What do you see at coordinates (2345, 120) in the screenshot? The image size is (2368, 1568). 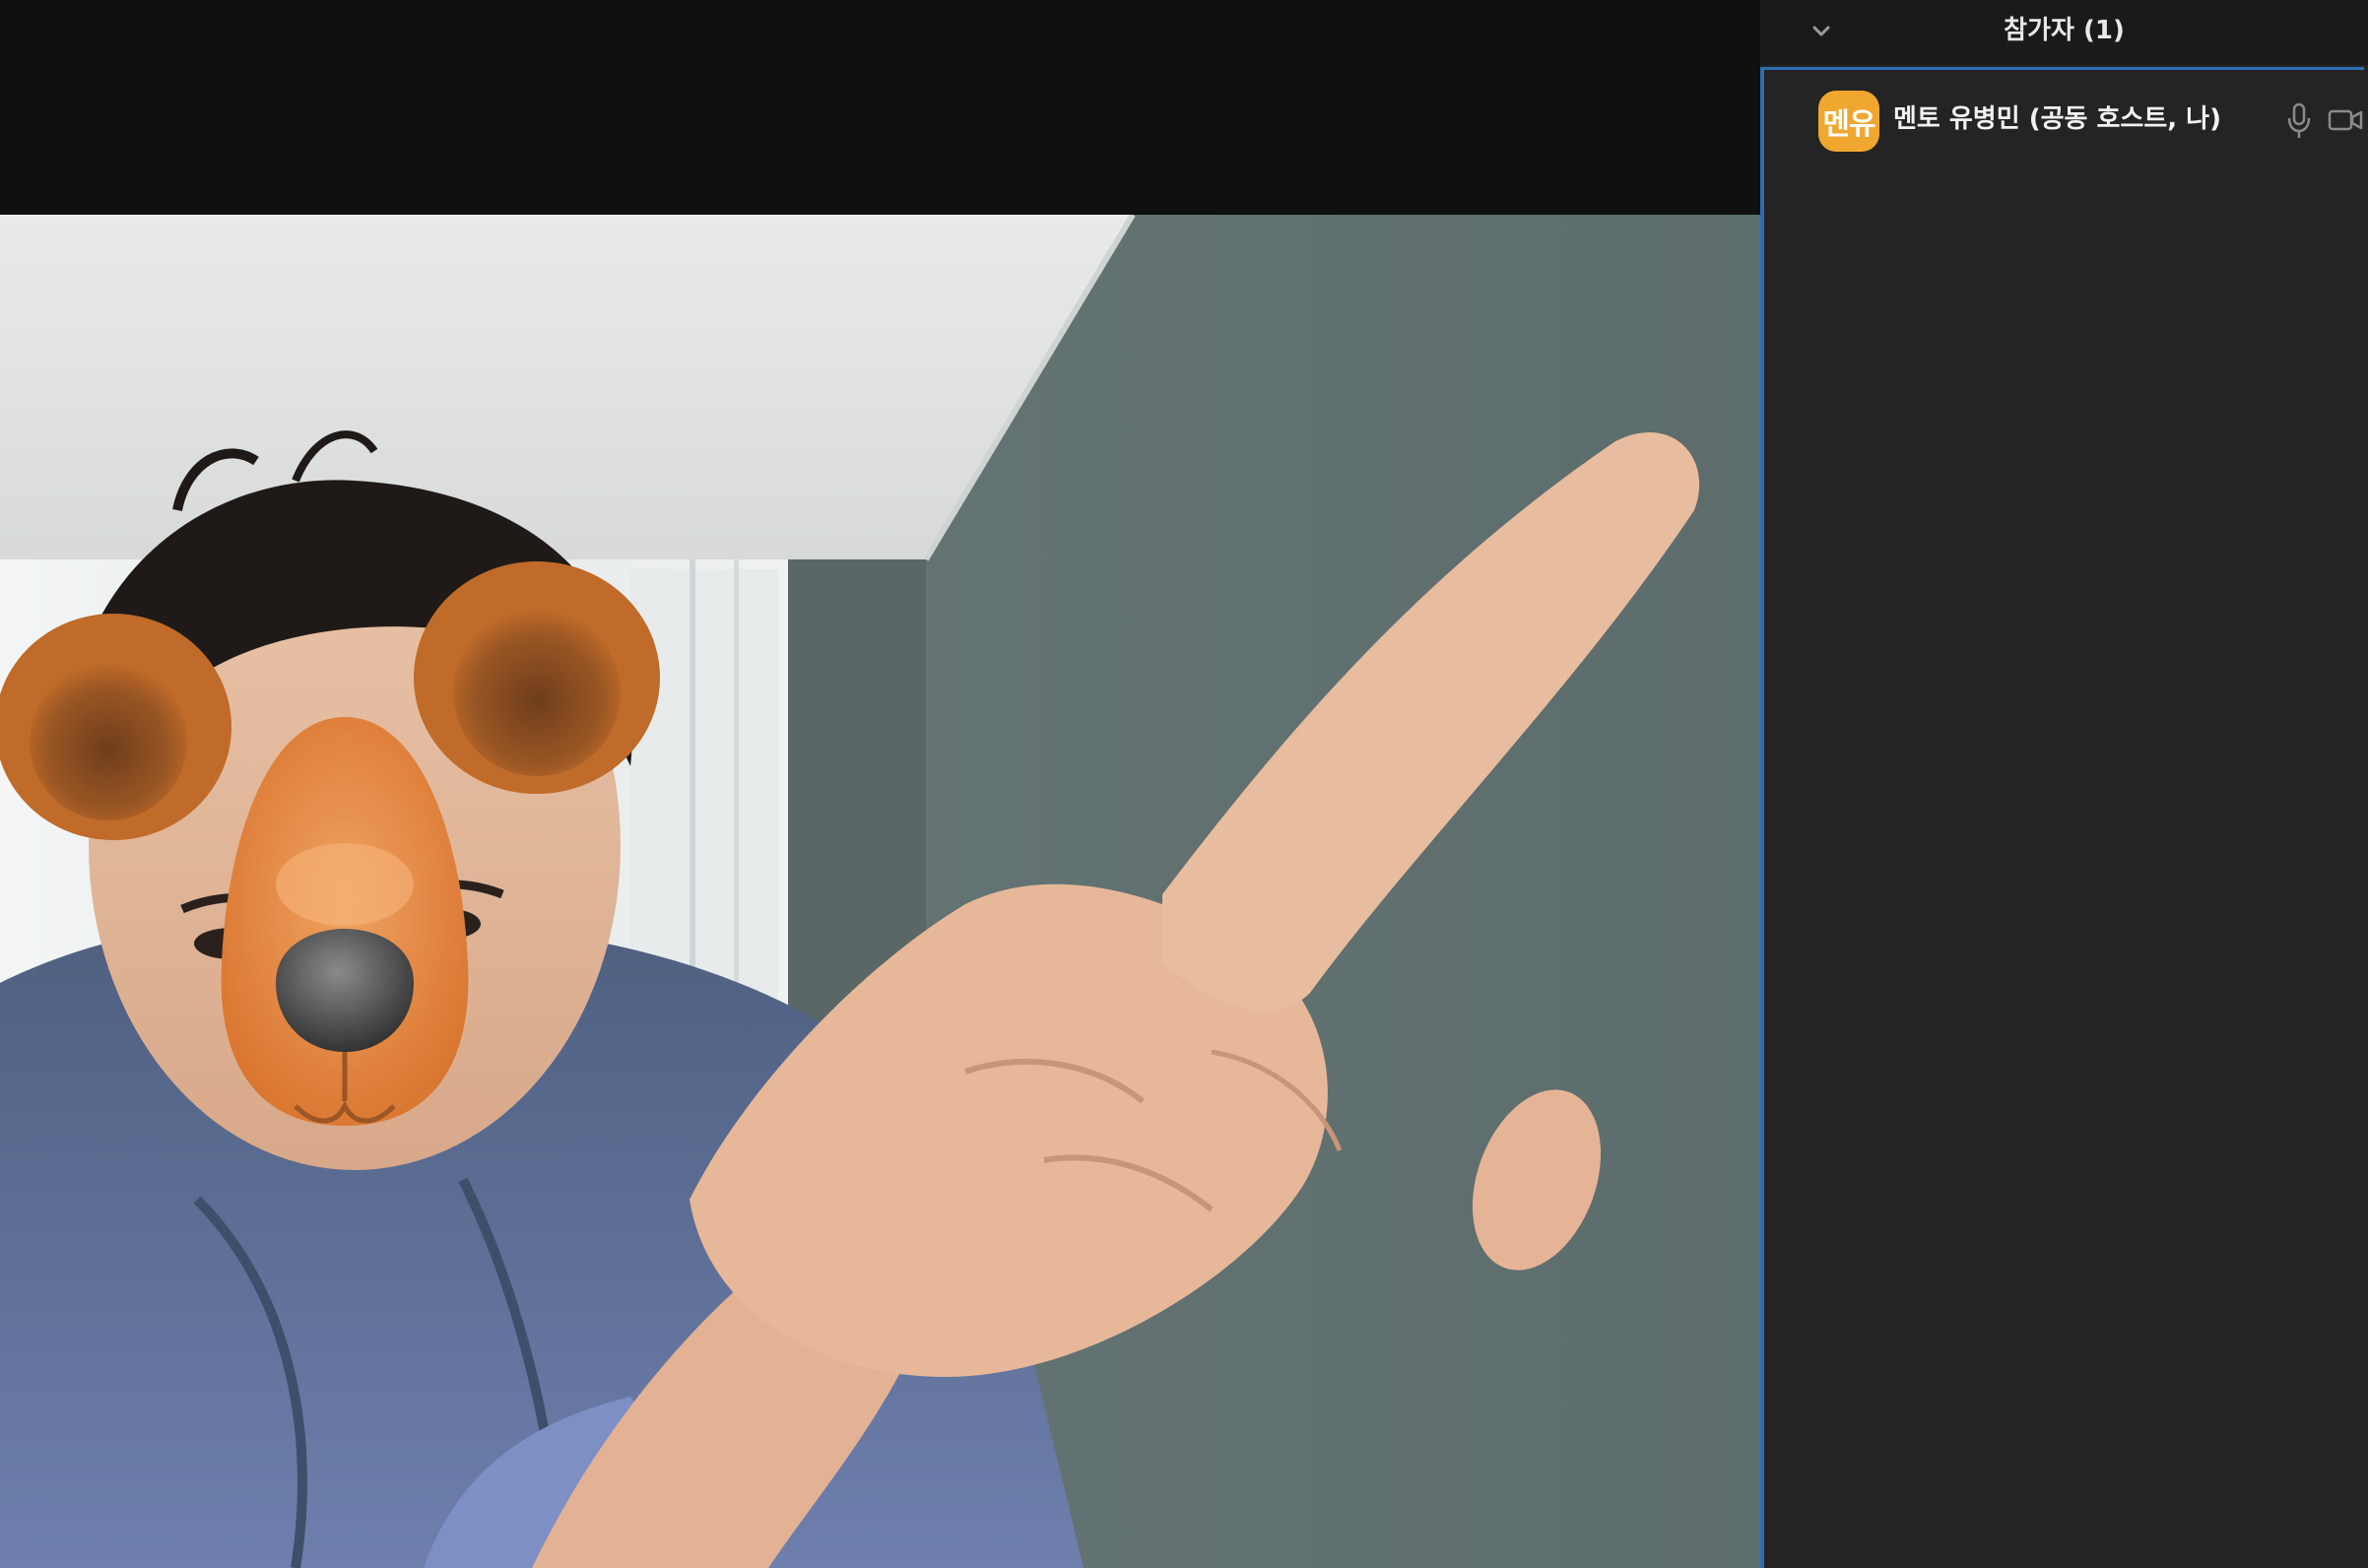 I see `video-camera-icon` at bounding box center [2345, 120].